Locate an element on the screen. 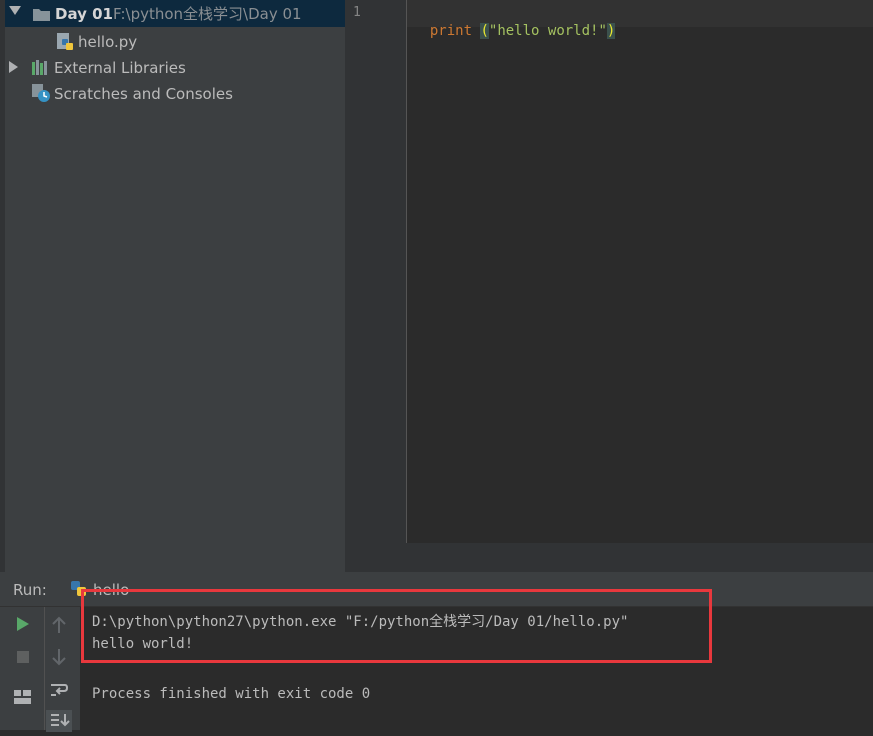 This screenshot has width=873, height=736. scroll-to-end-icon is located at coordinates (59, 721).